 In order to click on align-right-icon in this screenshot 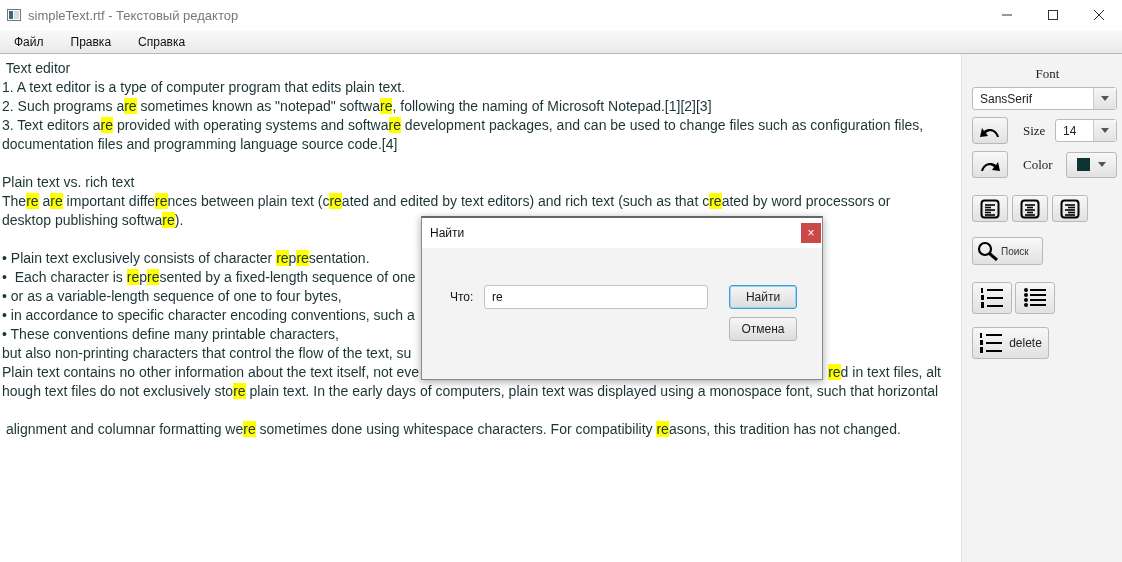, I will do `click(1070, 208)`.